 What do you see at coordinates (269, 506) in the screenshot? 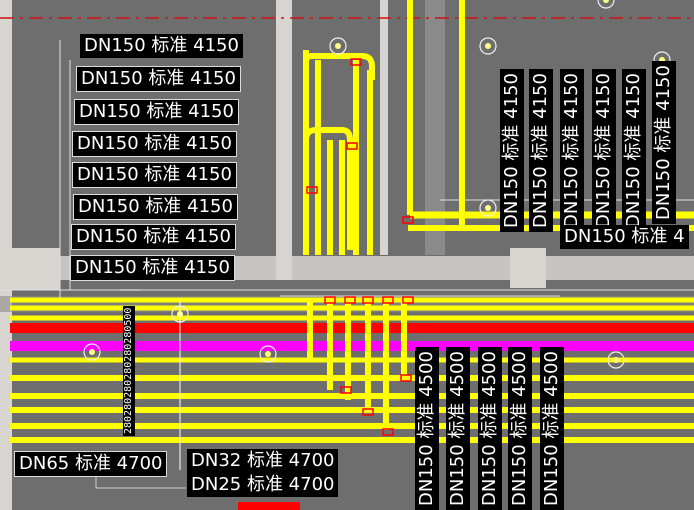
I see `red-block` at bounding box center [269, 506].